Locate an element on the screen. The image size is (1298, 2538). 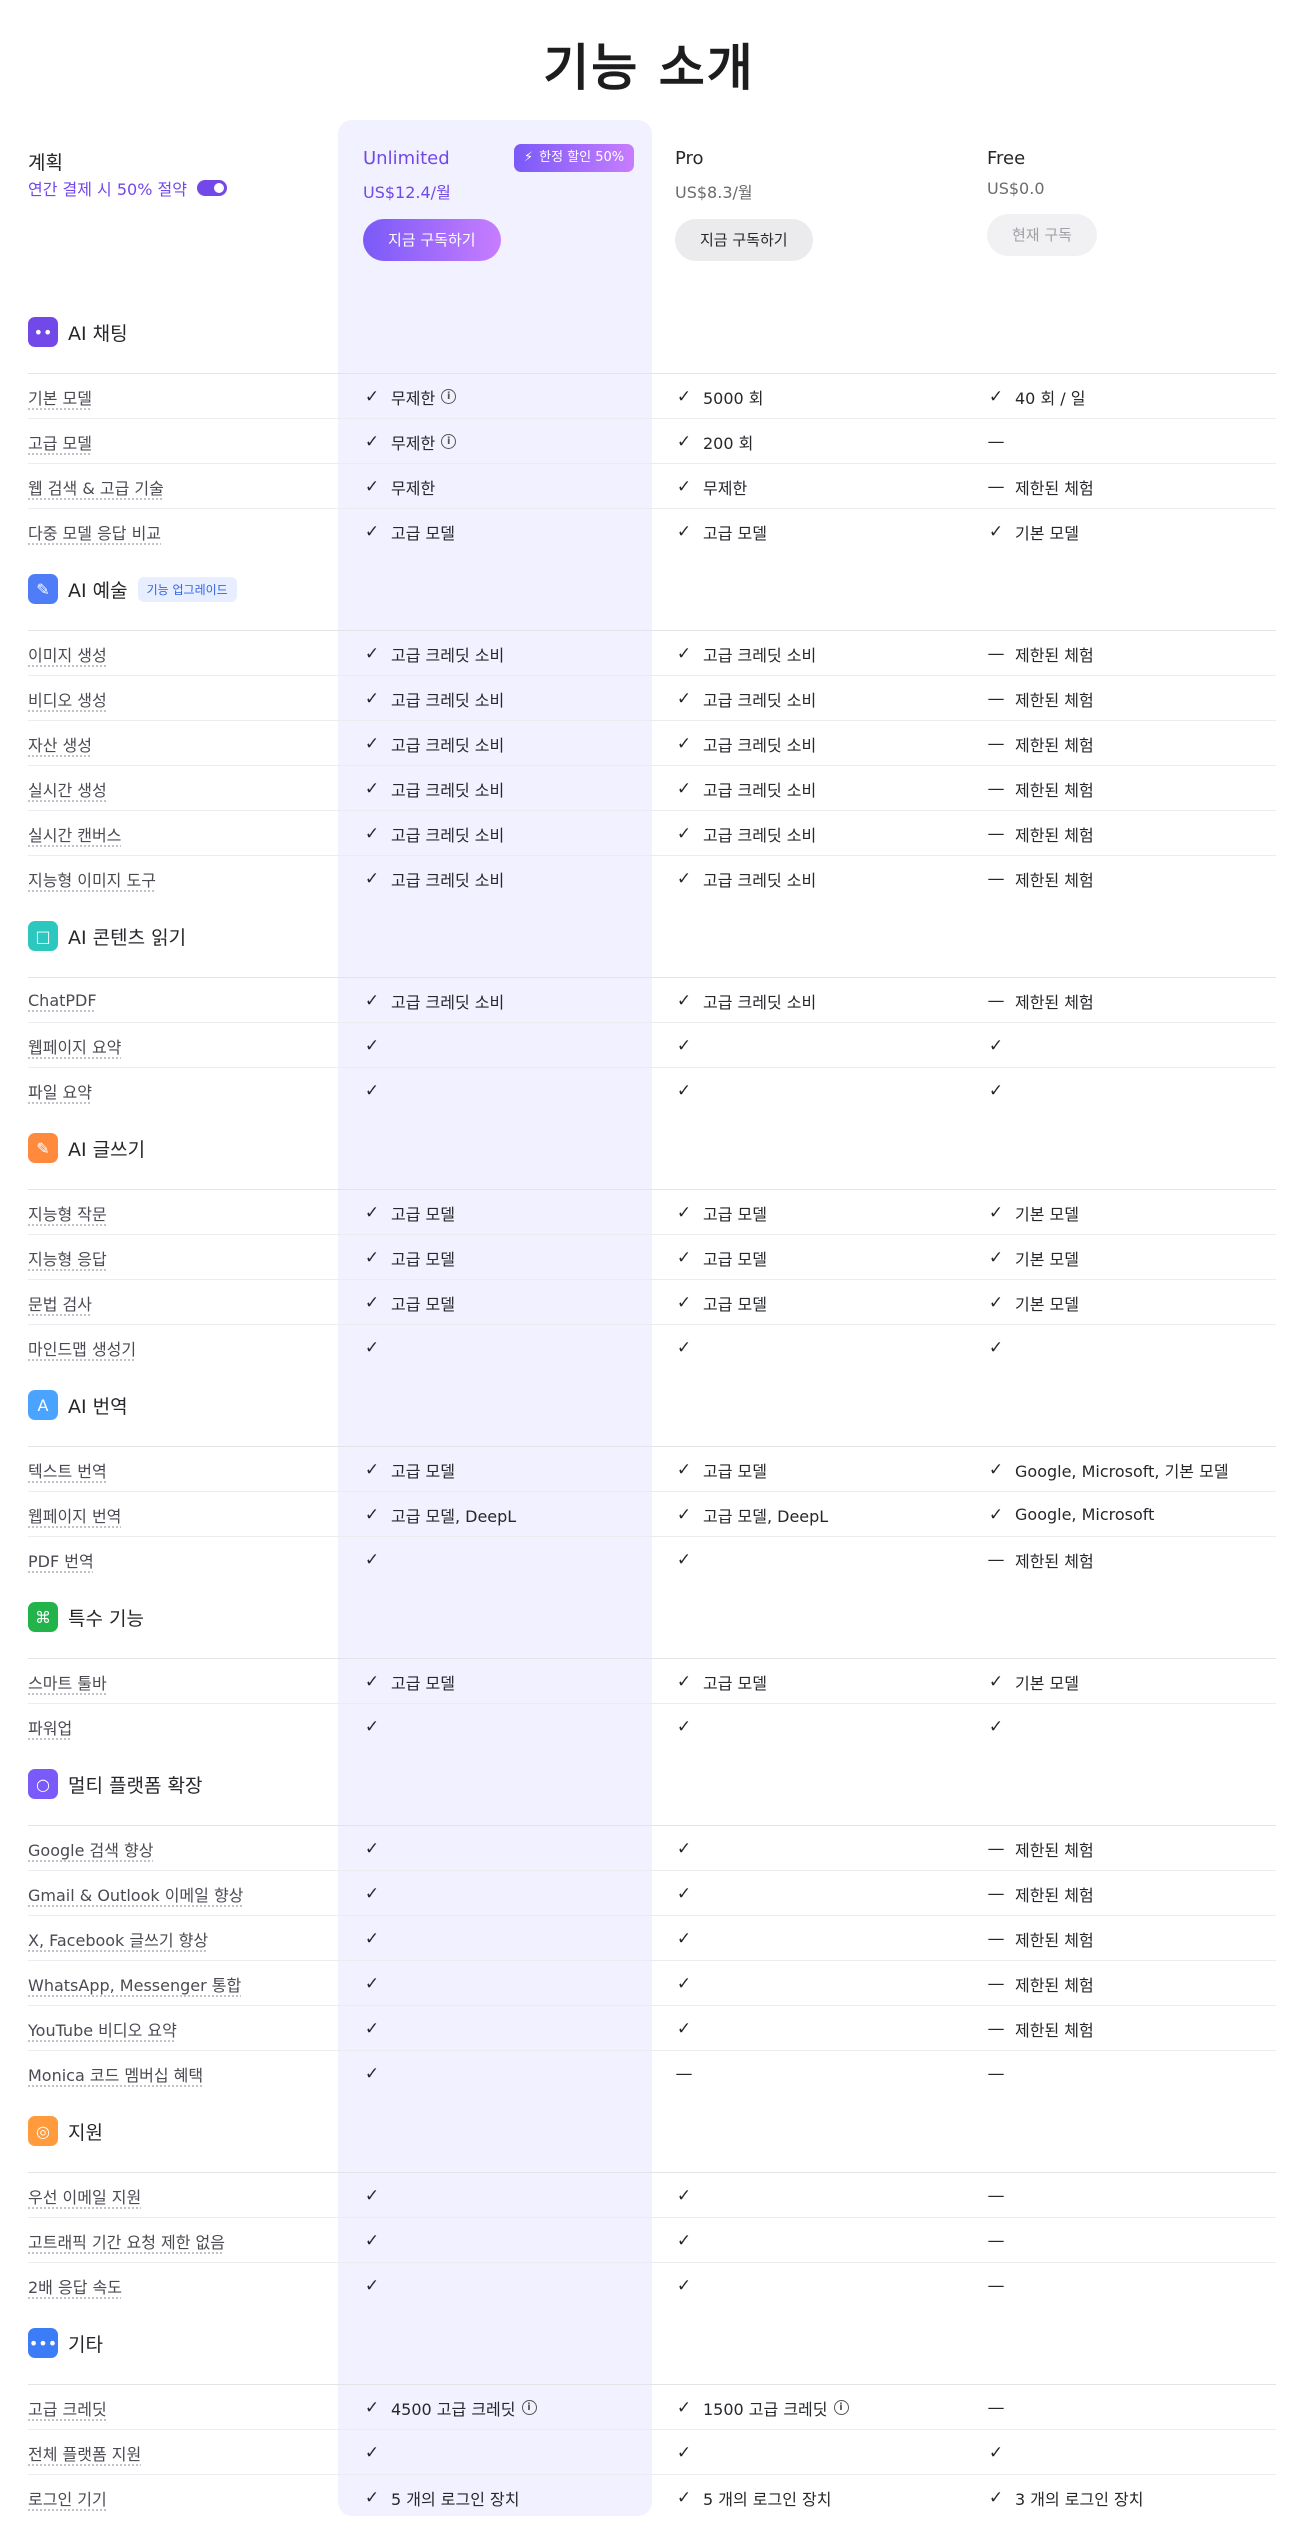
feature-label: Gmail & Outlook 이메일 향상 is located at coordinates (135, 1893).